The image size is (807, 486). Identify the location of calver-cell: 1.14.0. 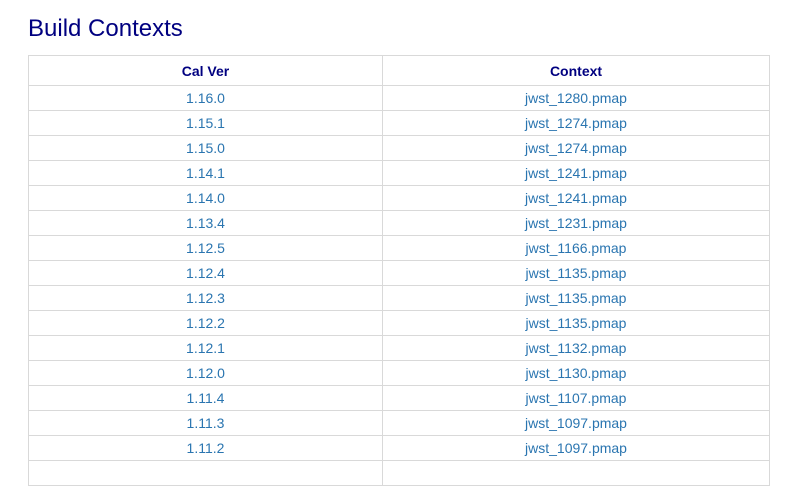
(205, 198).